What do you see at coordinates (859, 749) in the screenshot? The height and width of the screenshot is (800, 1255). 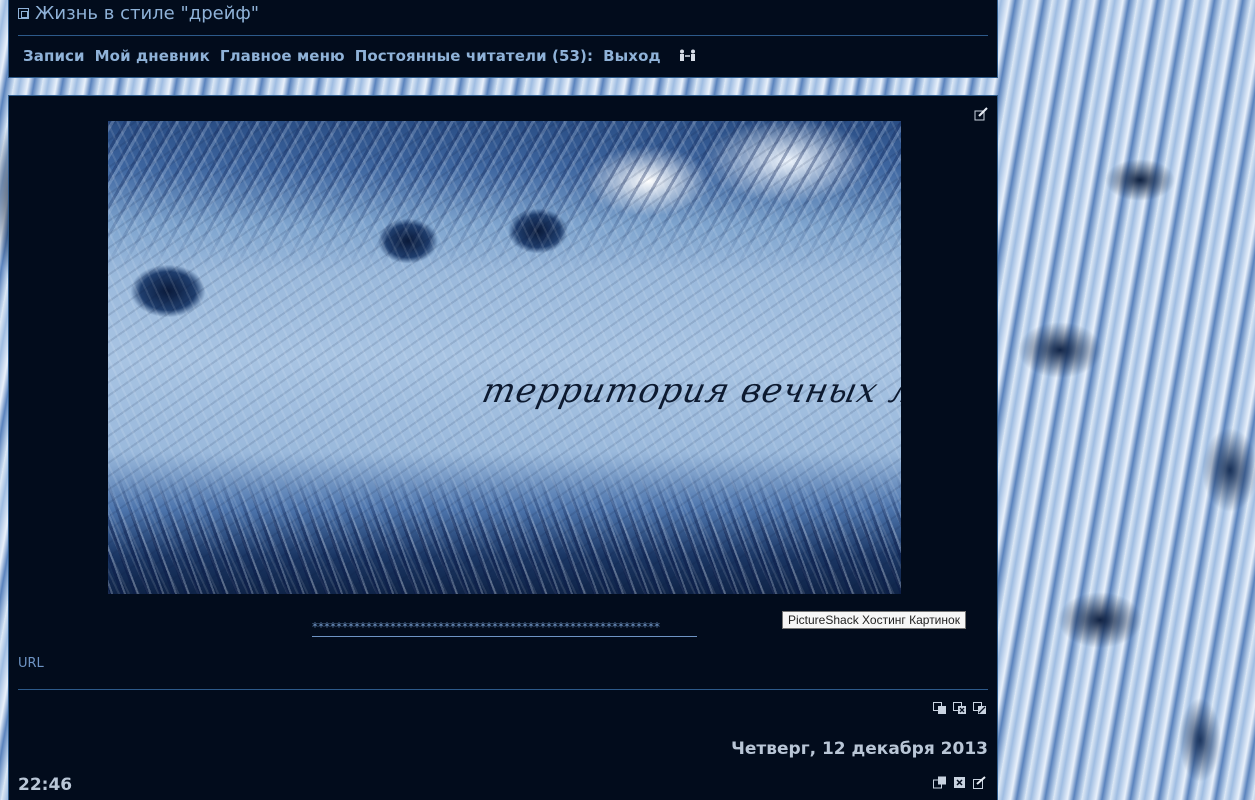 I see `entry-date: Четверг, 12 декабря 2013` at bounding box center [859, 749].